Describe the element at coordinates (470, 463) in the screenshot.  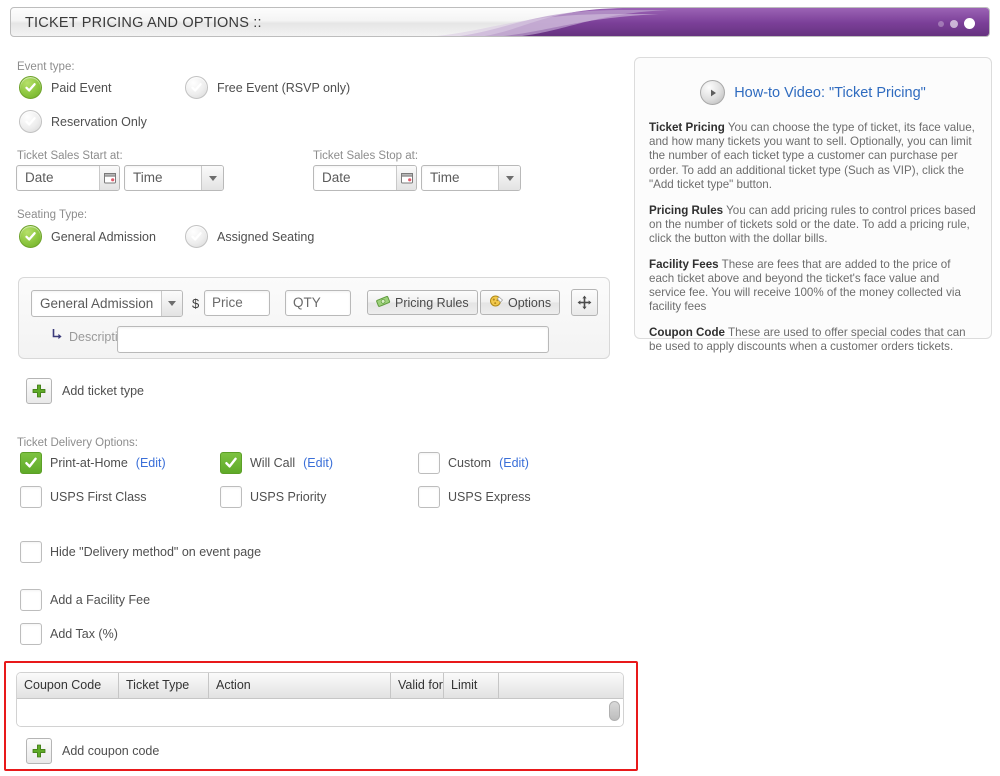
I see `checkbox-label: Custom` at that location.